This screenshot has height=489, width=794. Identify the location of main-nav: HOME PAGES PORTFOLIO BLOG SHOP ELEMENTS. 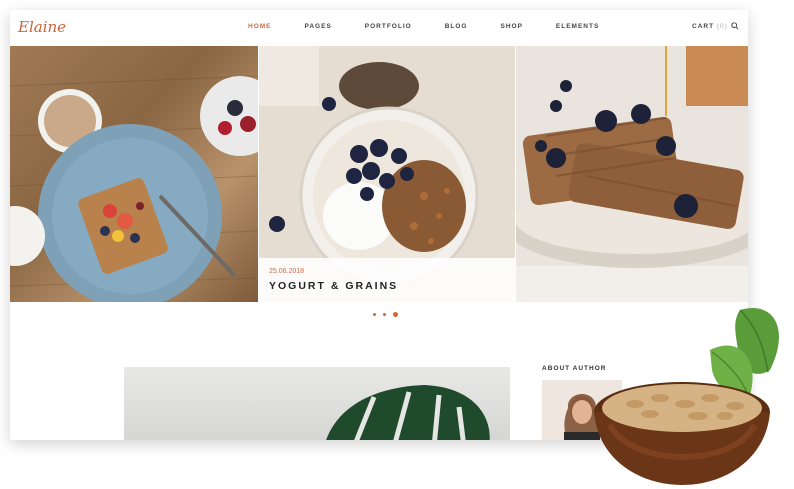
(440, 26).